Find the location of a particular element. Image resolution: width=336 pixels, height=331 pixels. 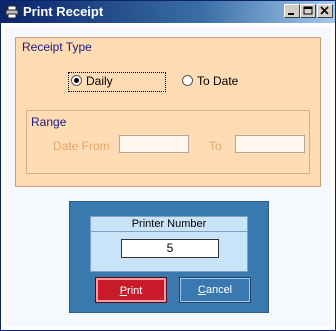

printer-number-box: Printer Number 5 is located at coordinates (169, 244).